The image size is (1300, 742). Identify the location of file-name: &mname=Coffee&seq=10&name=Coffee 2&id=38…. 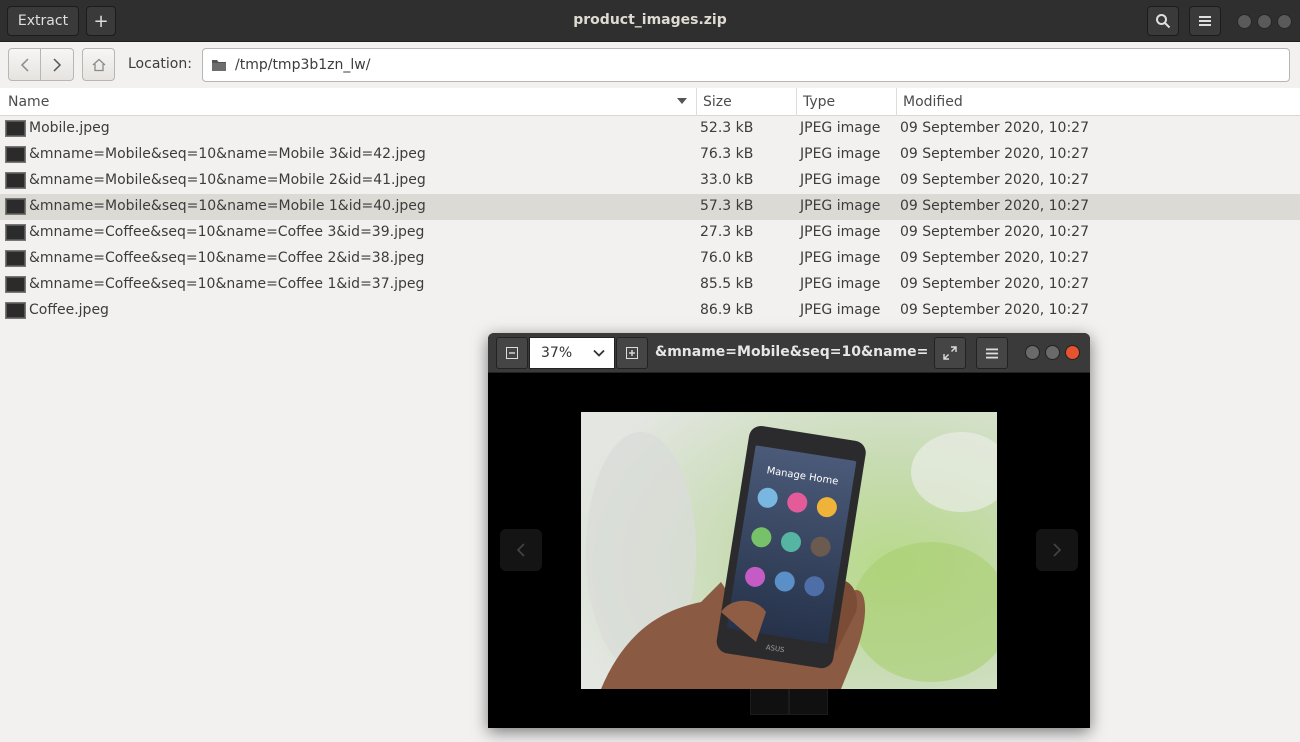
(227, 258).